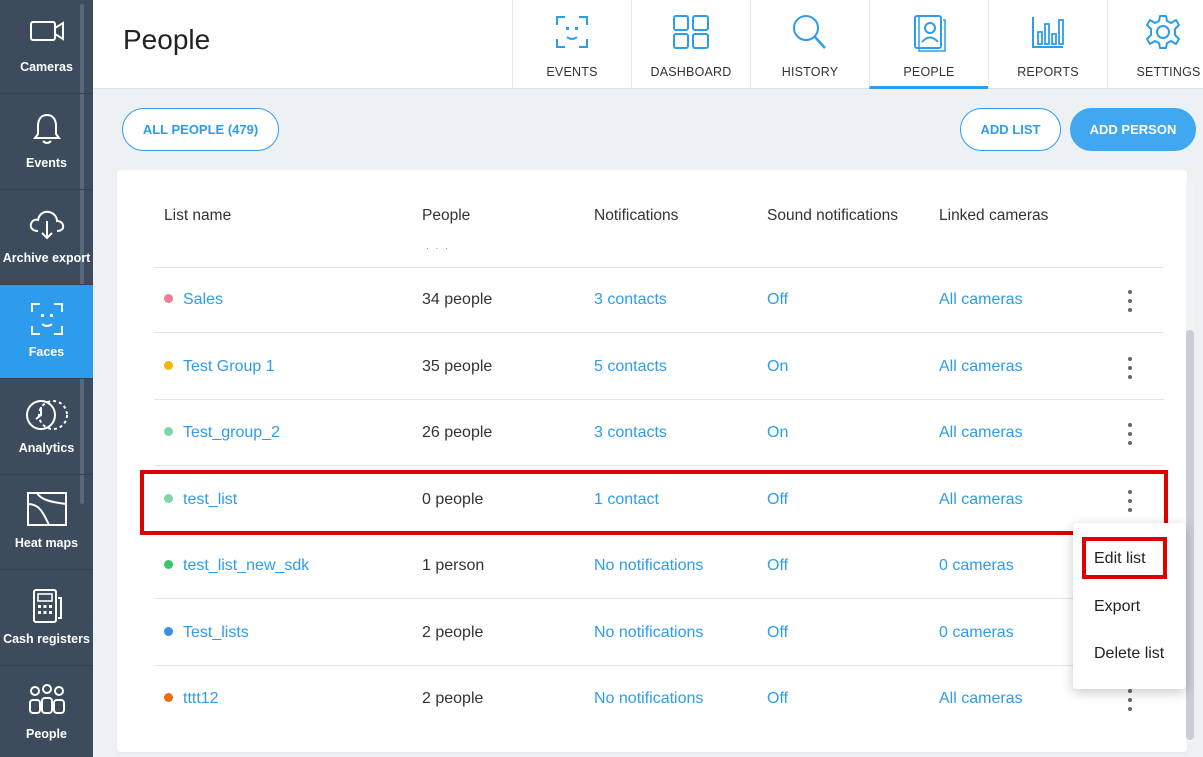  Describe the element at coordinates (1168, 72) in the screenshot. I see `tab-label: SETTINGS` at that location.